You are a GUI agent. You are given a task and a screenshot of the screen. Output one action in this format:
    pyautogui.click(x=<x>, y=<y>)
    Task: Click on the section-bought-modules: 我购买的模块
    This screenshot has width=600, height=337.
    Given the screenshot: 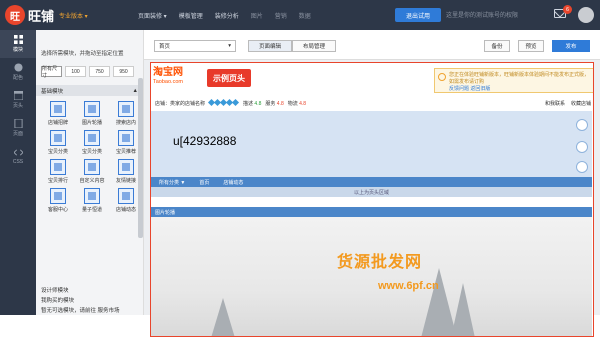 What is the action you would take?
    pyautogui.click(x=90, y=300)
    